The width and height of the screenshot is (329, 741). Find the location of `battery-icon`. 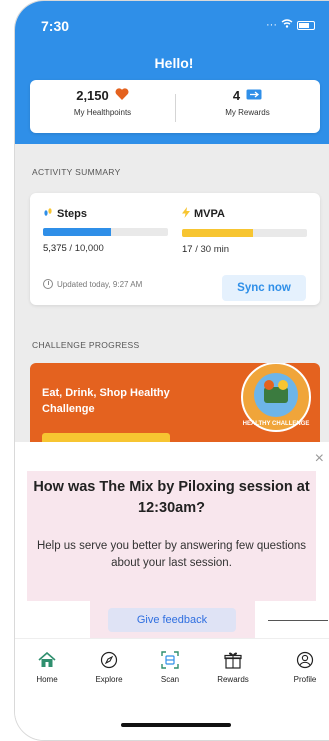

battery-icon is located at coordinates (306, 25).